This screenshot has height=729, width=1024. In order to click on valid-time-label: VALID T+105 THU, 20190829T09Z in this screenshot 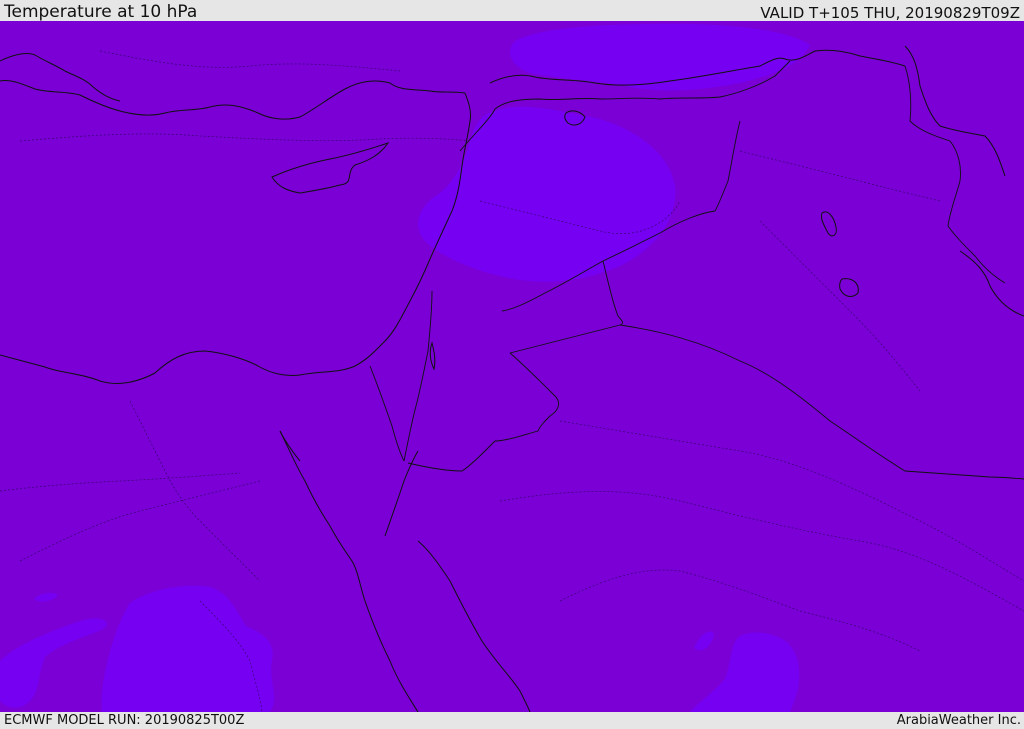, I will do `click(890, 13)`.